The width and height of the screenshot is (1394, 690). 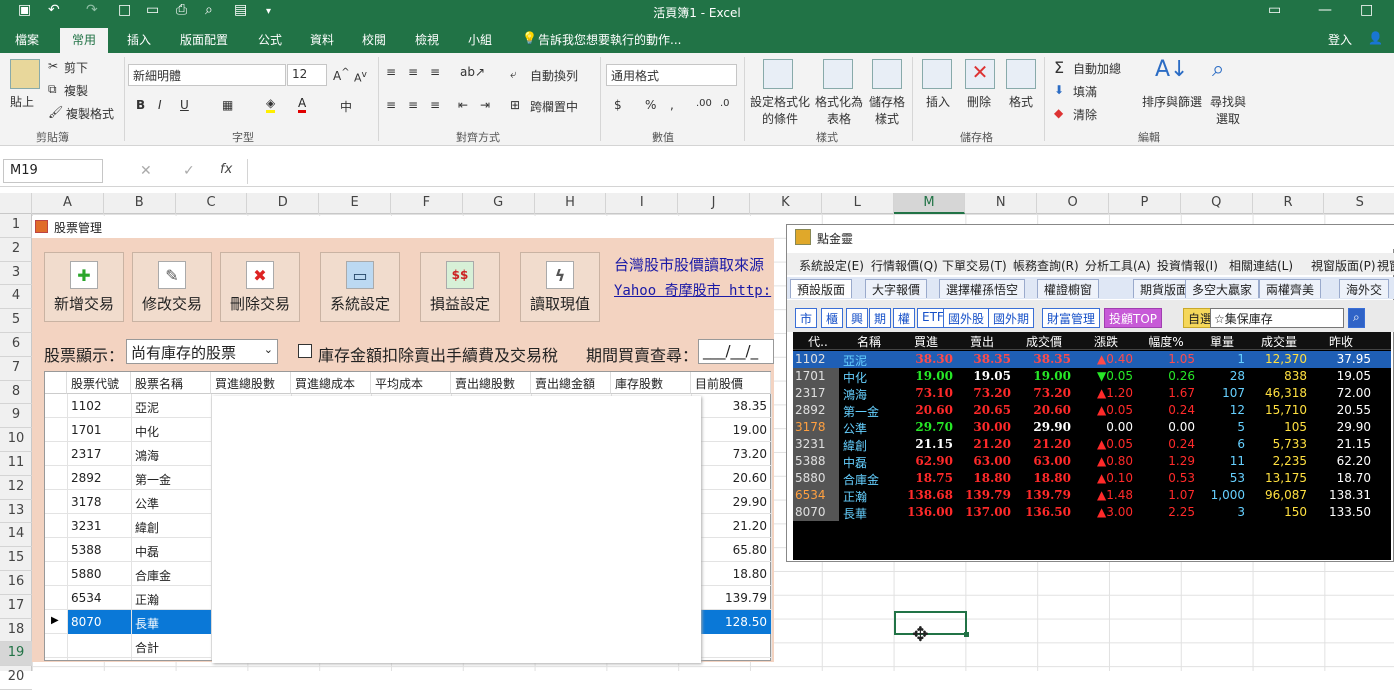 I want to click on grow-font-icon: A^, so click(x=341, y=75).